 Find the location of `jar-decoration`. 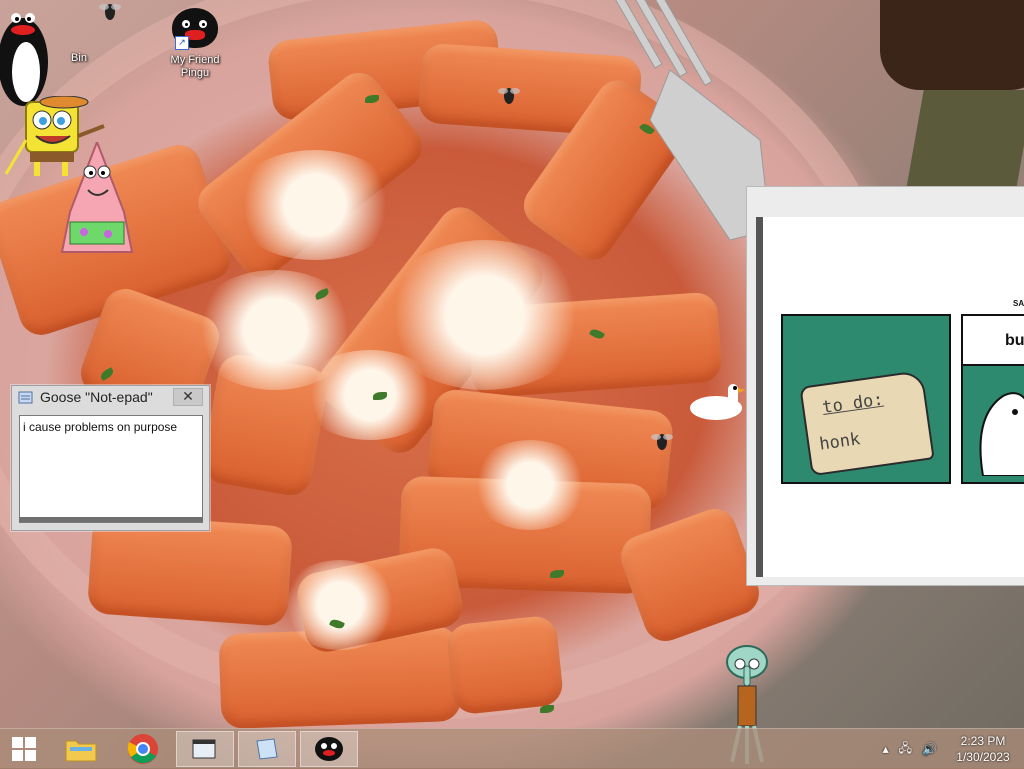

jar-decoration is located at coordinates (952, 45).